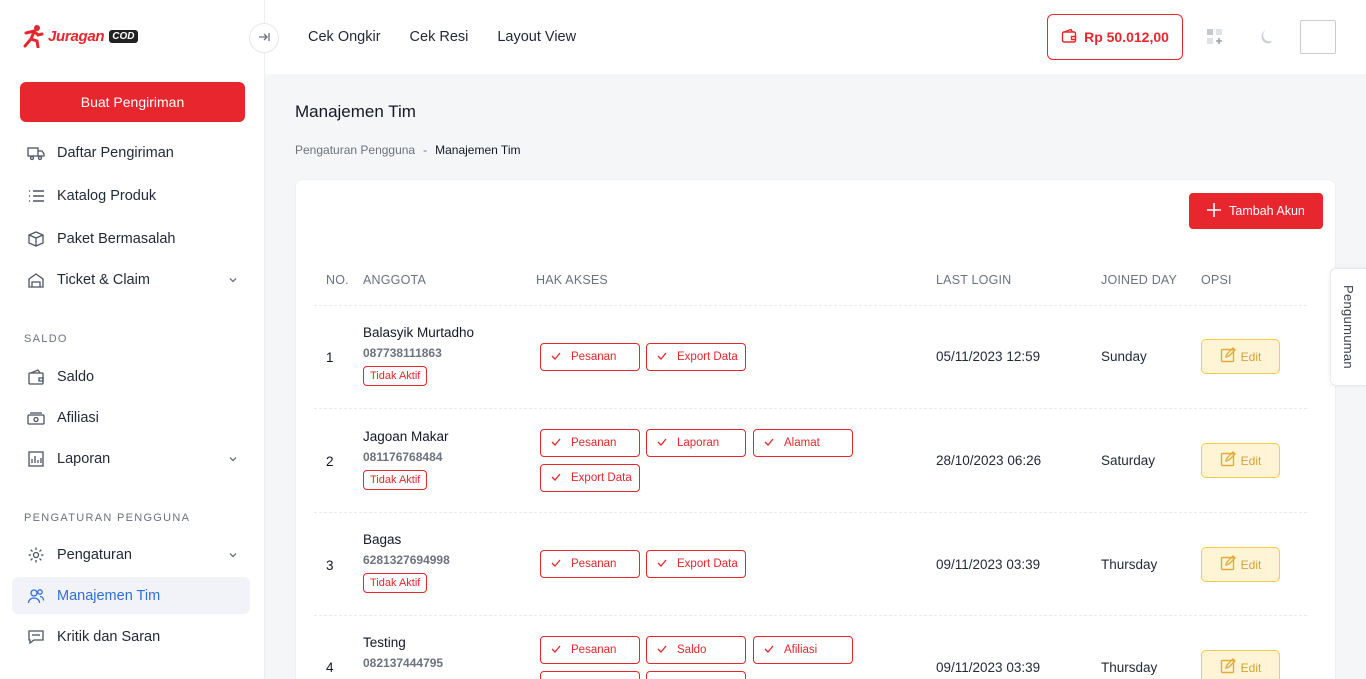  I want to click on sidebar-item-manajemen-tim: Manajemen Tim, so click(131, 595).